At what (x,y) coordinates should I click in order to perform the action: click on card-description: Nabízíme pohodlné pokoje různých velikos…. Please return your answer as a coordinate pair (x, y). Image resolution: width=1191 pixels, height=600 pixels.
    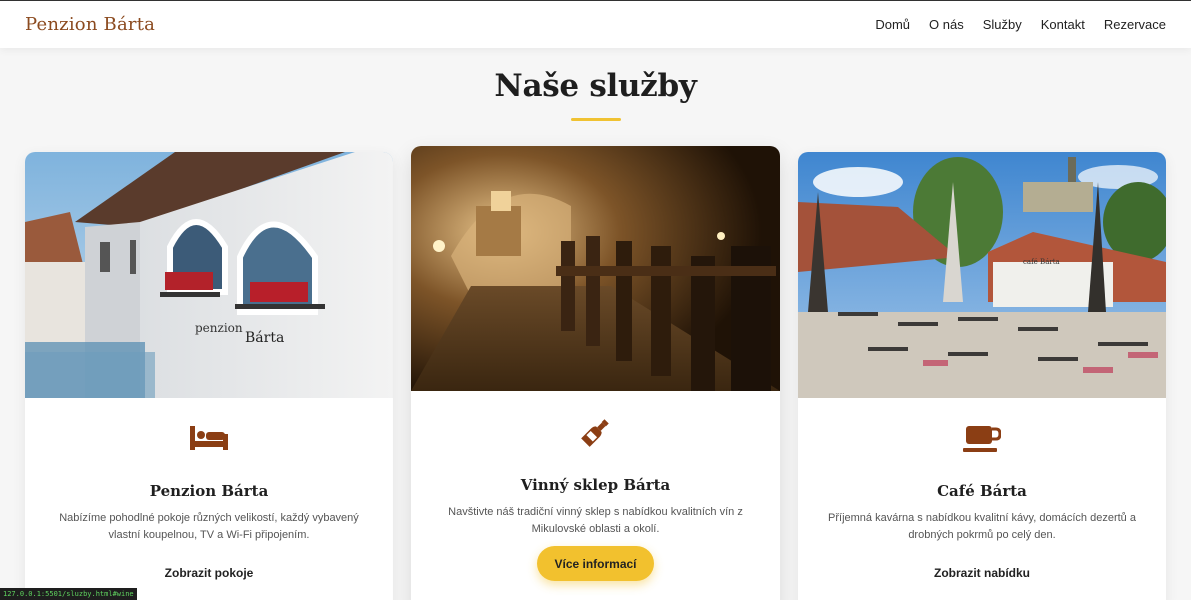
    Looking at the image, I should click on (209, 526).